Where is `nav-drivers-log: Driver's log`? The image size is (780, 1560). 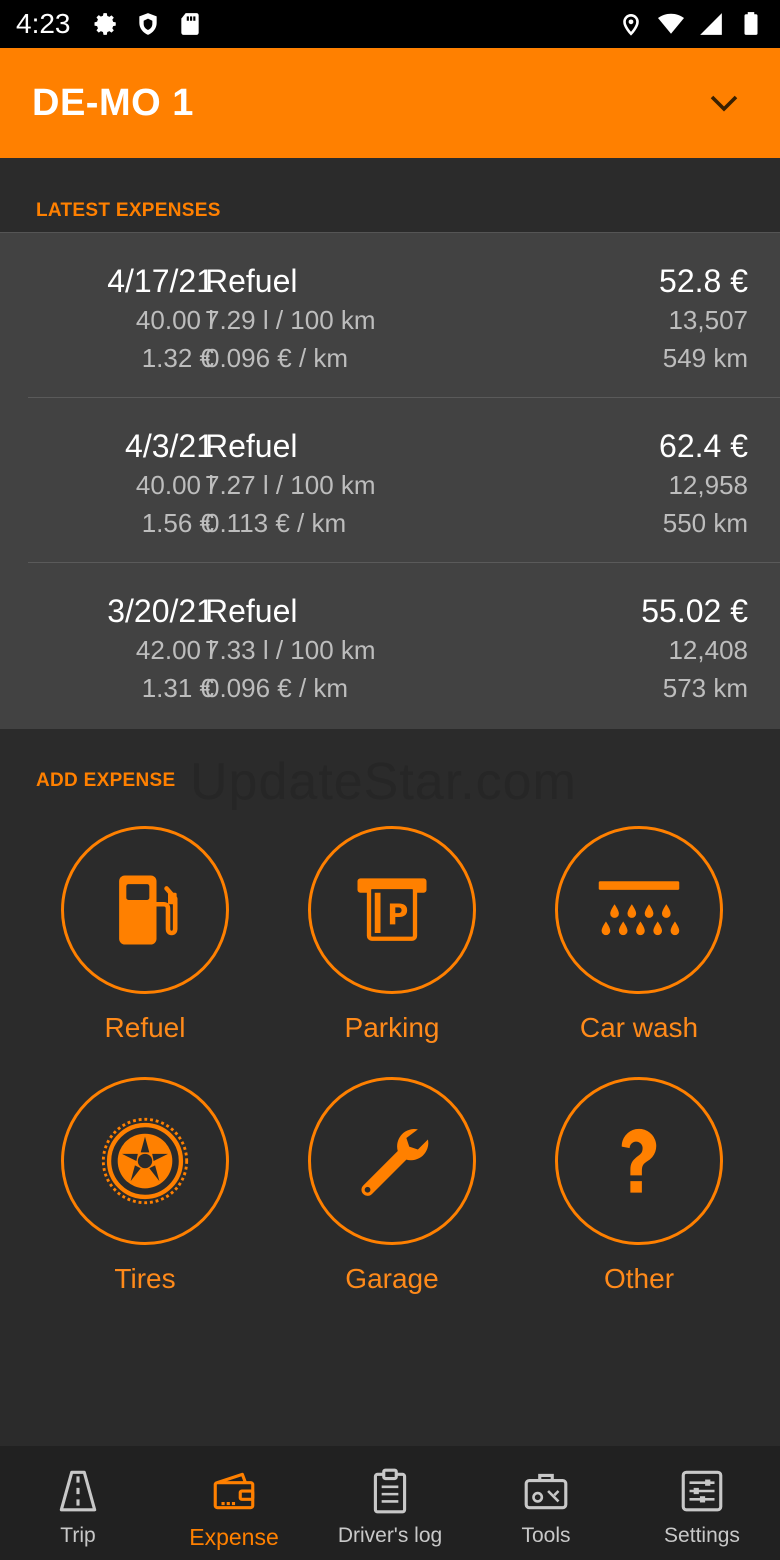
nav-drivers-log: Driver's log is located at coordinates (390, 1503).